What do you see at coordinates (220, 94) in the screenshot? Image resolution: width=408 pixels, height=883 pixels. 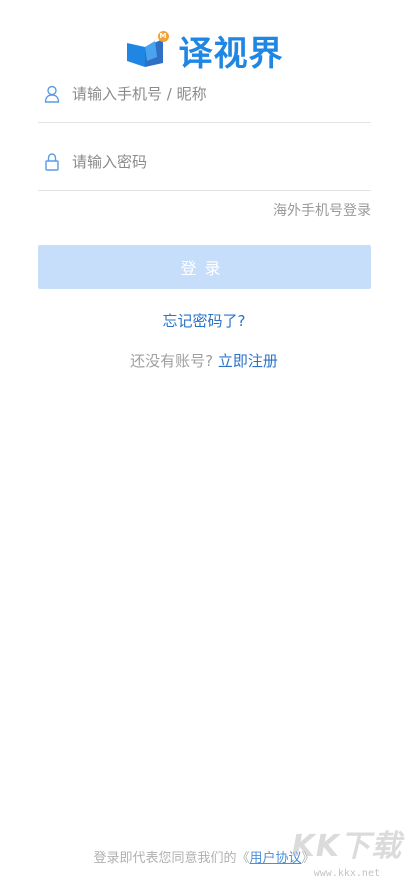 I see `username-input` at bounding box center [220, 94].